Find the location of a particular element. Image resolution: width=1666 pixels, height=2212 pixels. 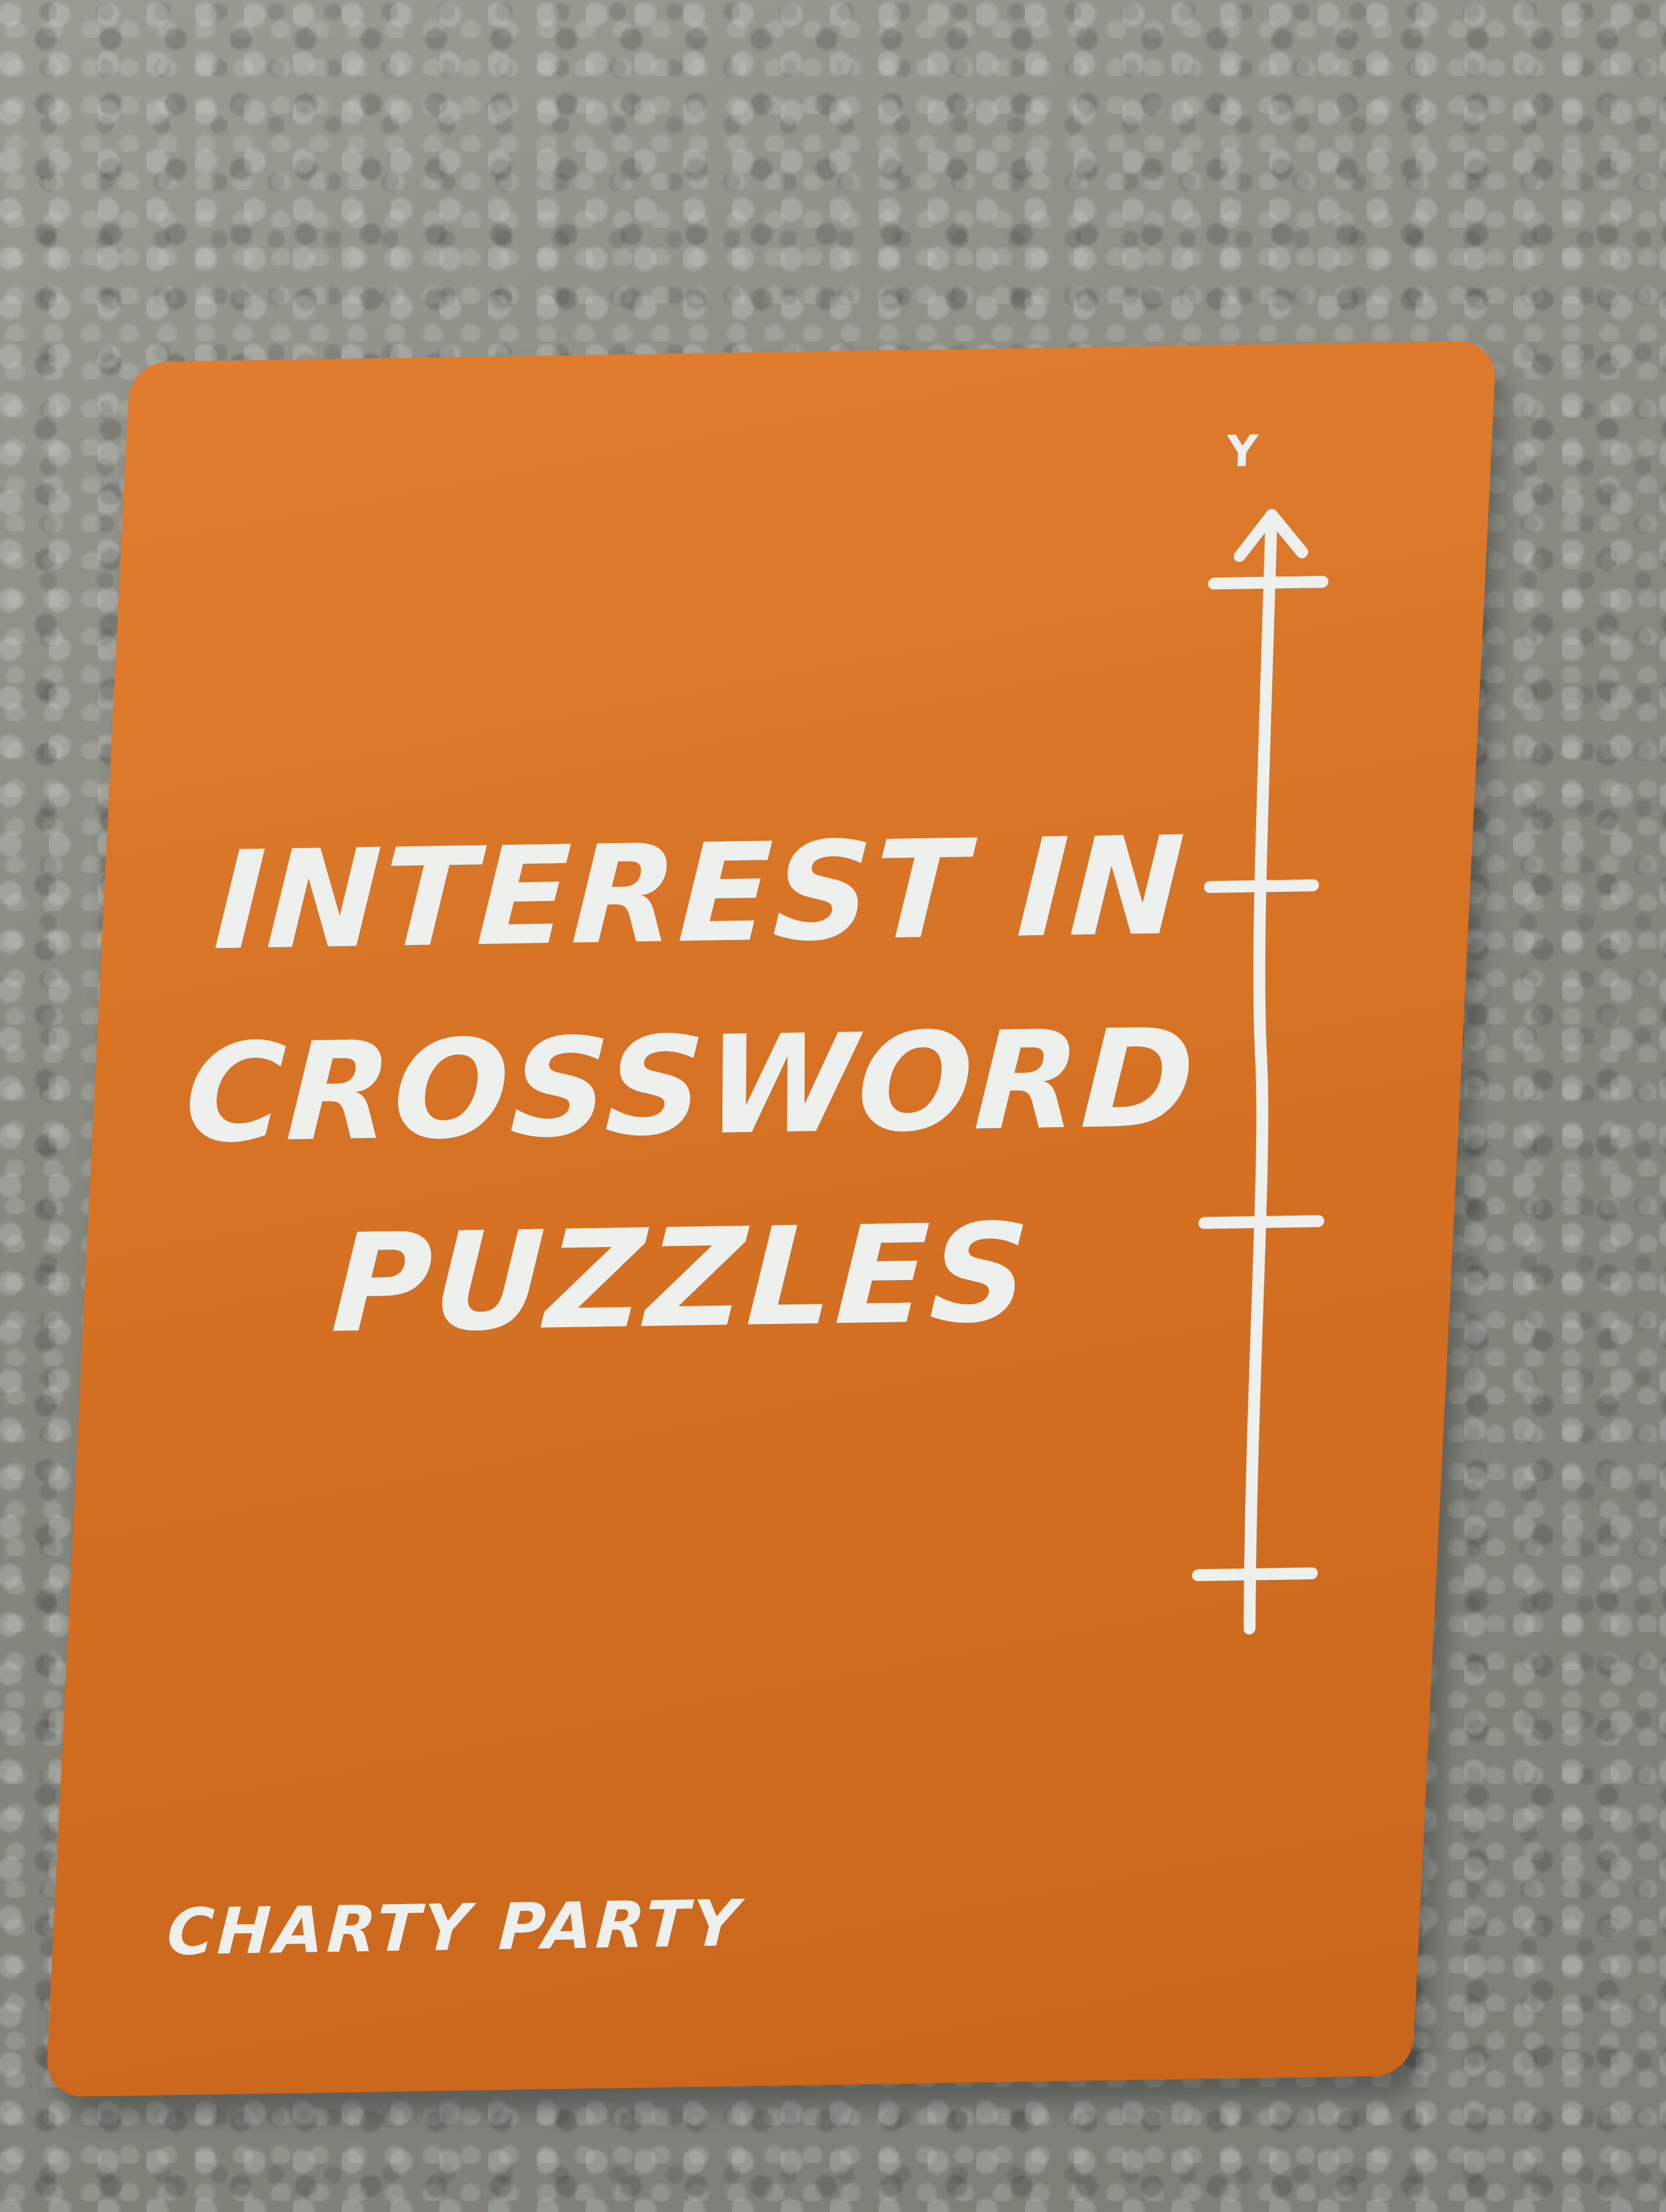

y-axis-line is located at coordinates (1261, 1073).